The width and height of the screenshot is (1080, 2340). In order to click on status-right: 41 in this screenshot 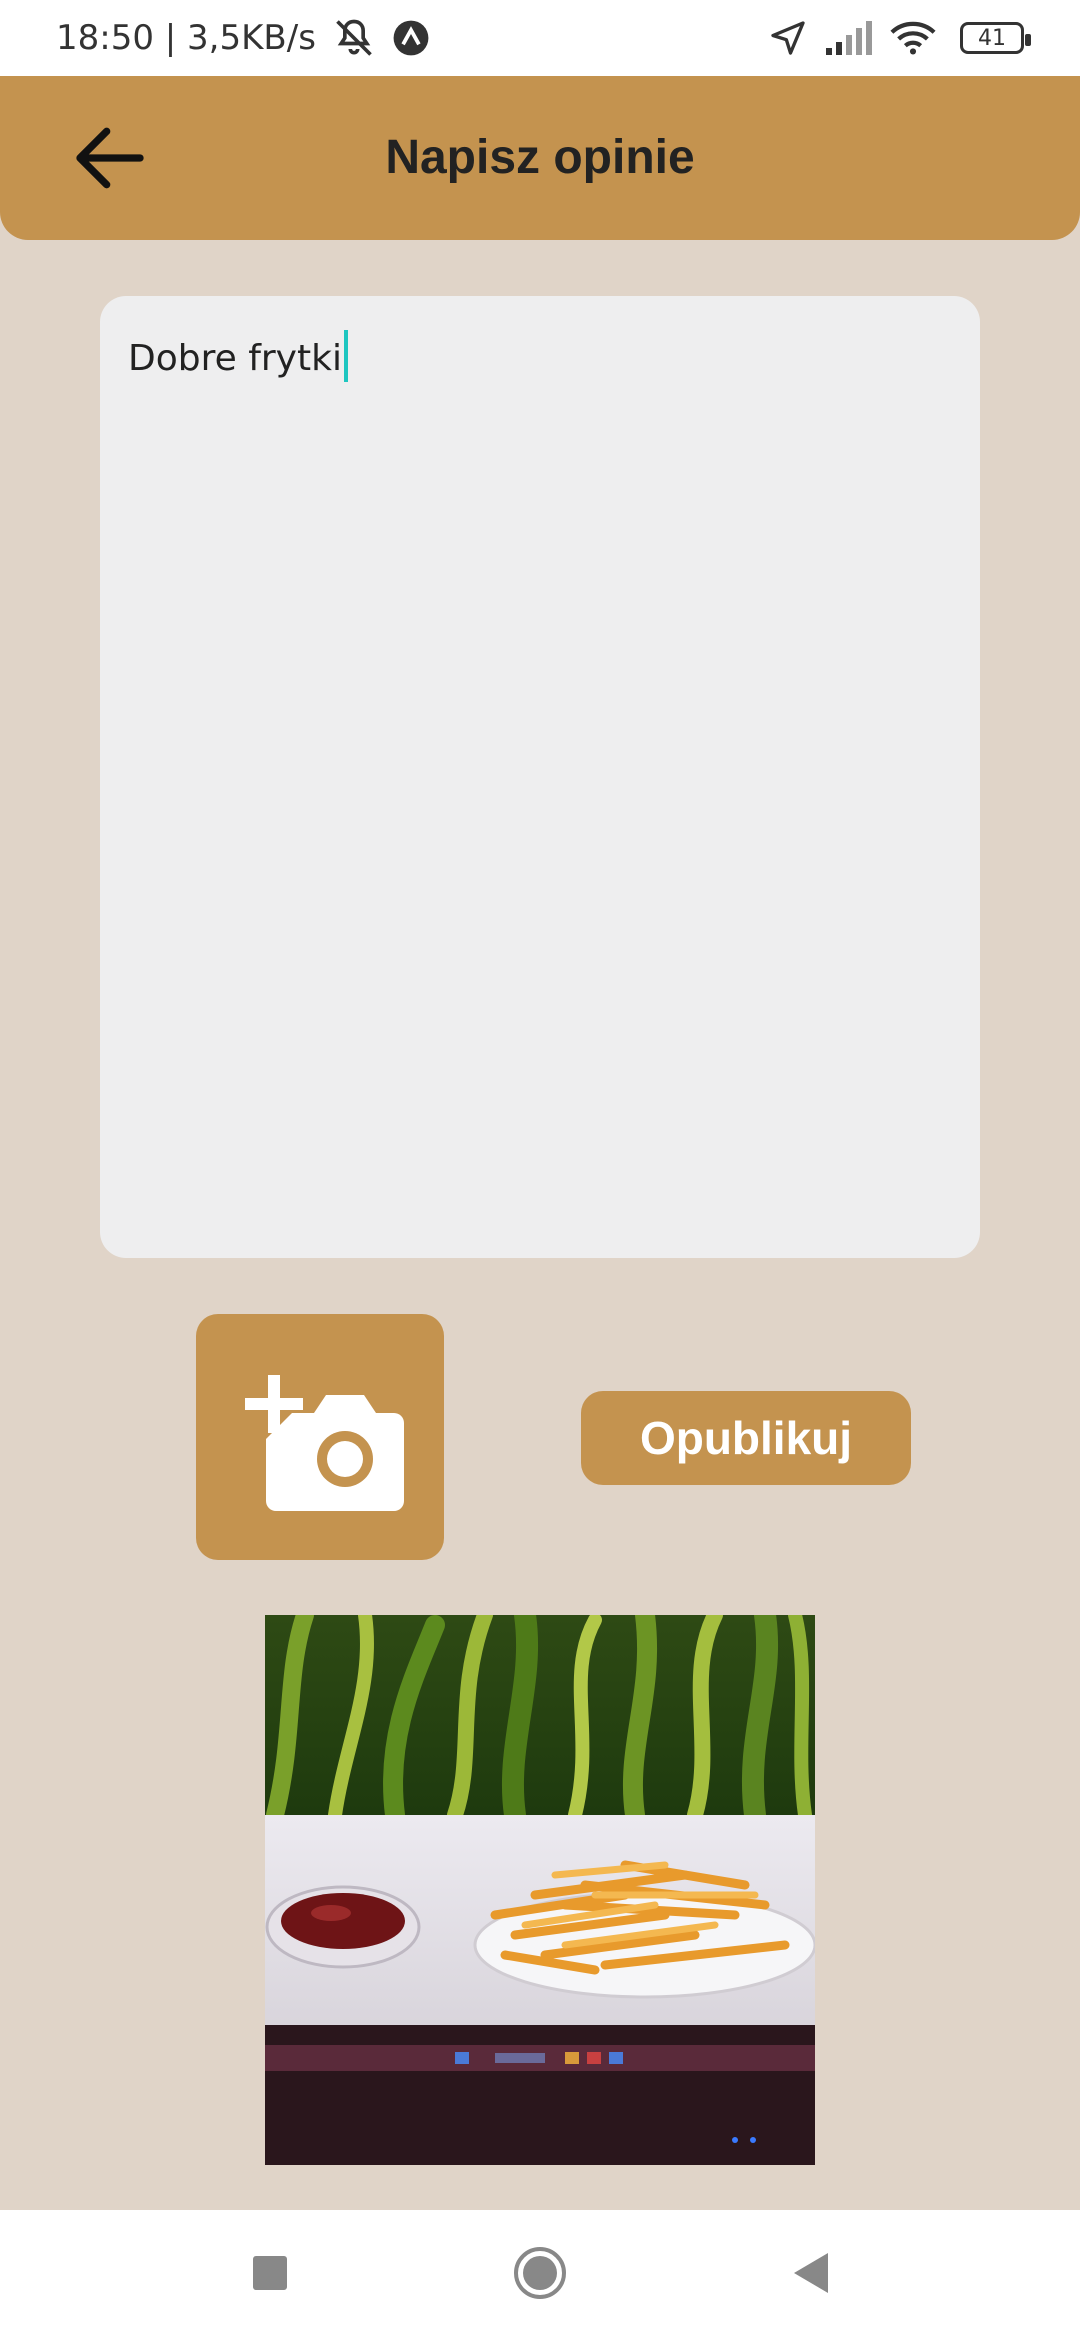, I will do `click(899, 38)`.